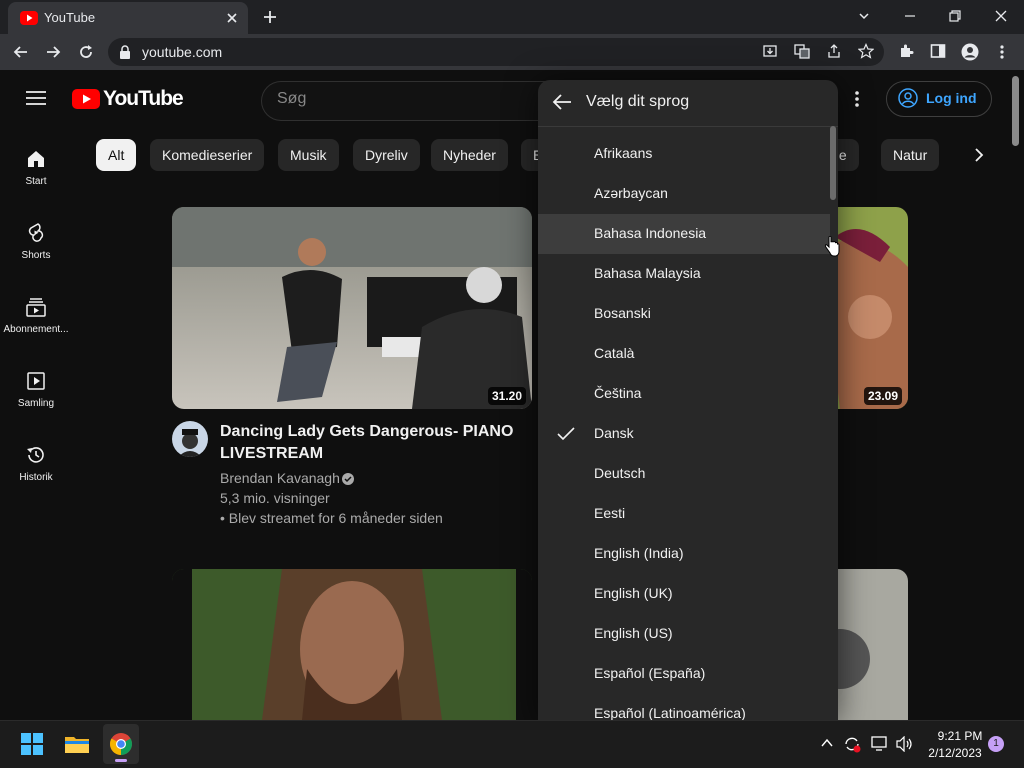 The width and height of the screenshot is (1024, 768). Describe the element at coordinates (996, 744) in the screenshot. I see `notification-badge: 1` at that location.